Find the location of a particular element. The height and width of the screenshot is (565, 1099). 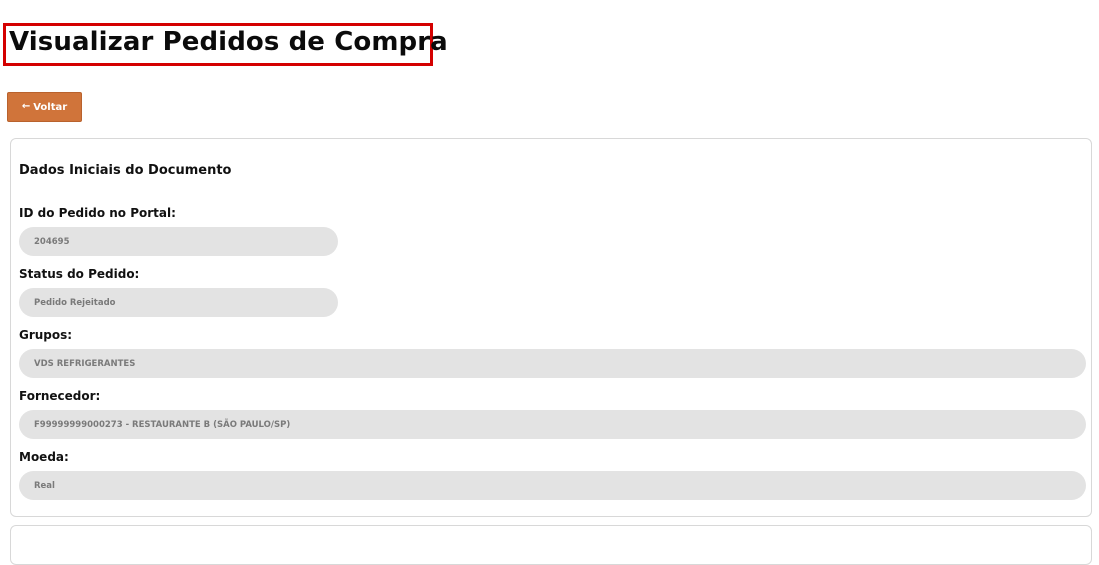

currency-field: Real is located at coordinates (552, 485).